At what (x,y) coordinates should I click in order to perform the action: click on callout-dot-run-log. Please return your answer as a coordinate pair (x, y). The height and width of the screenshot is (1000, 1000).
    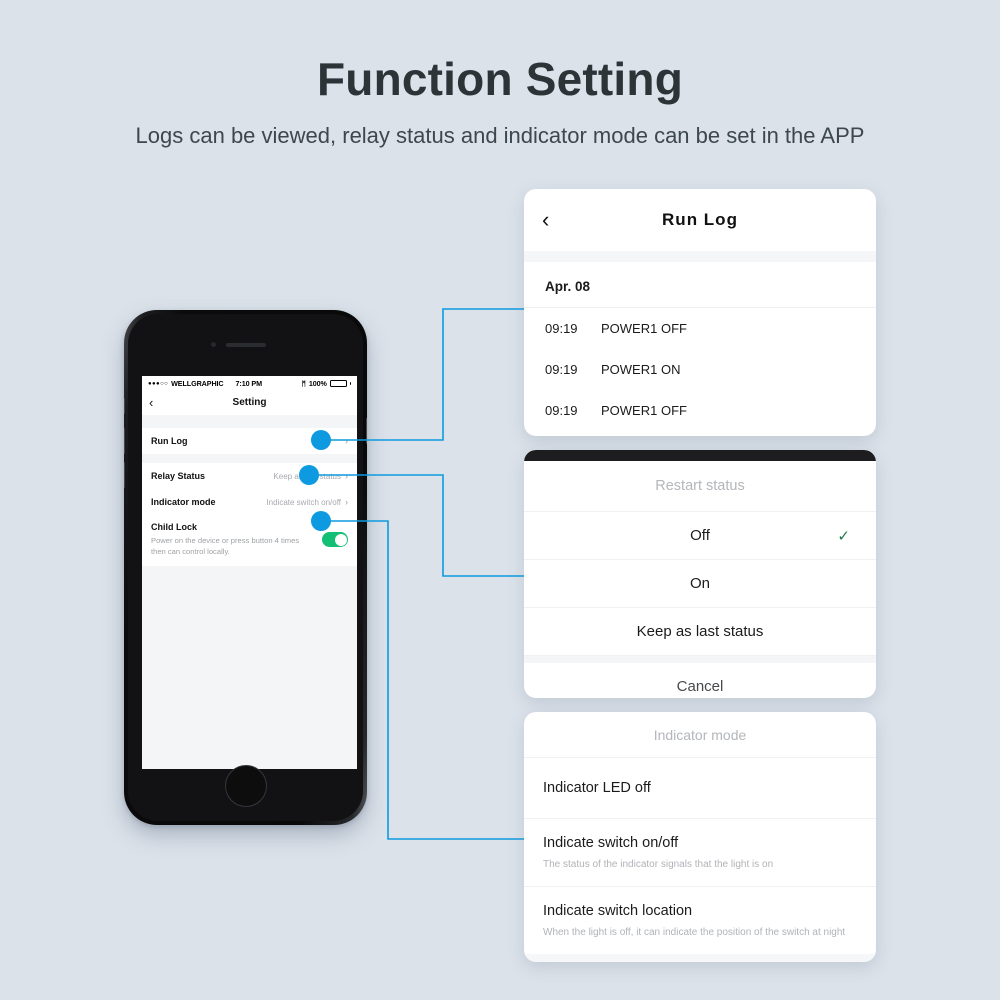
    Looking at the image, I should click on (321, 440).